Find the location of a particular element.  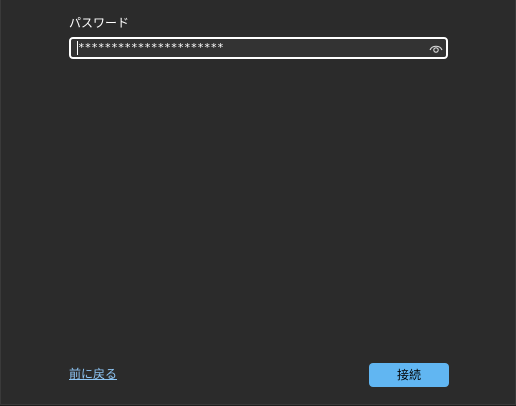

eye-icon is located at coordinates (436, 49).